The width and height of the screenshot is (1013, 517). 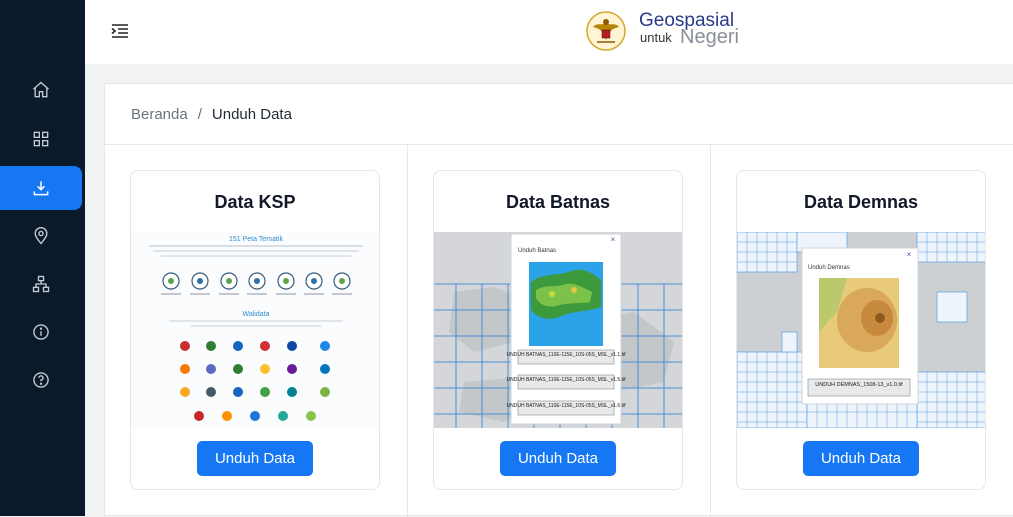 I want to click on info-icon, so click(x=41, y=332).